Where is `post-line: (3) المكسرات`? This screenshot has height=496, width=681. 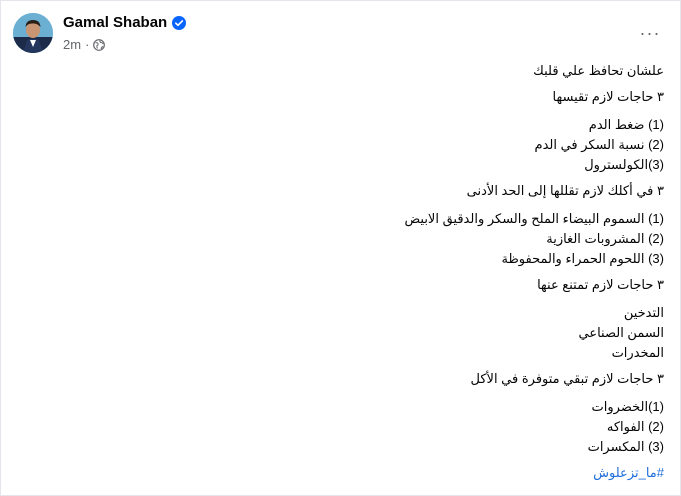 post-line: (3) المكسرات is located at coordinates (625, 446).